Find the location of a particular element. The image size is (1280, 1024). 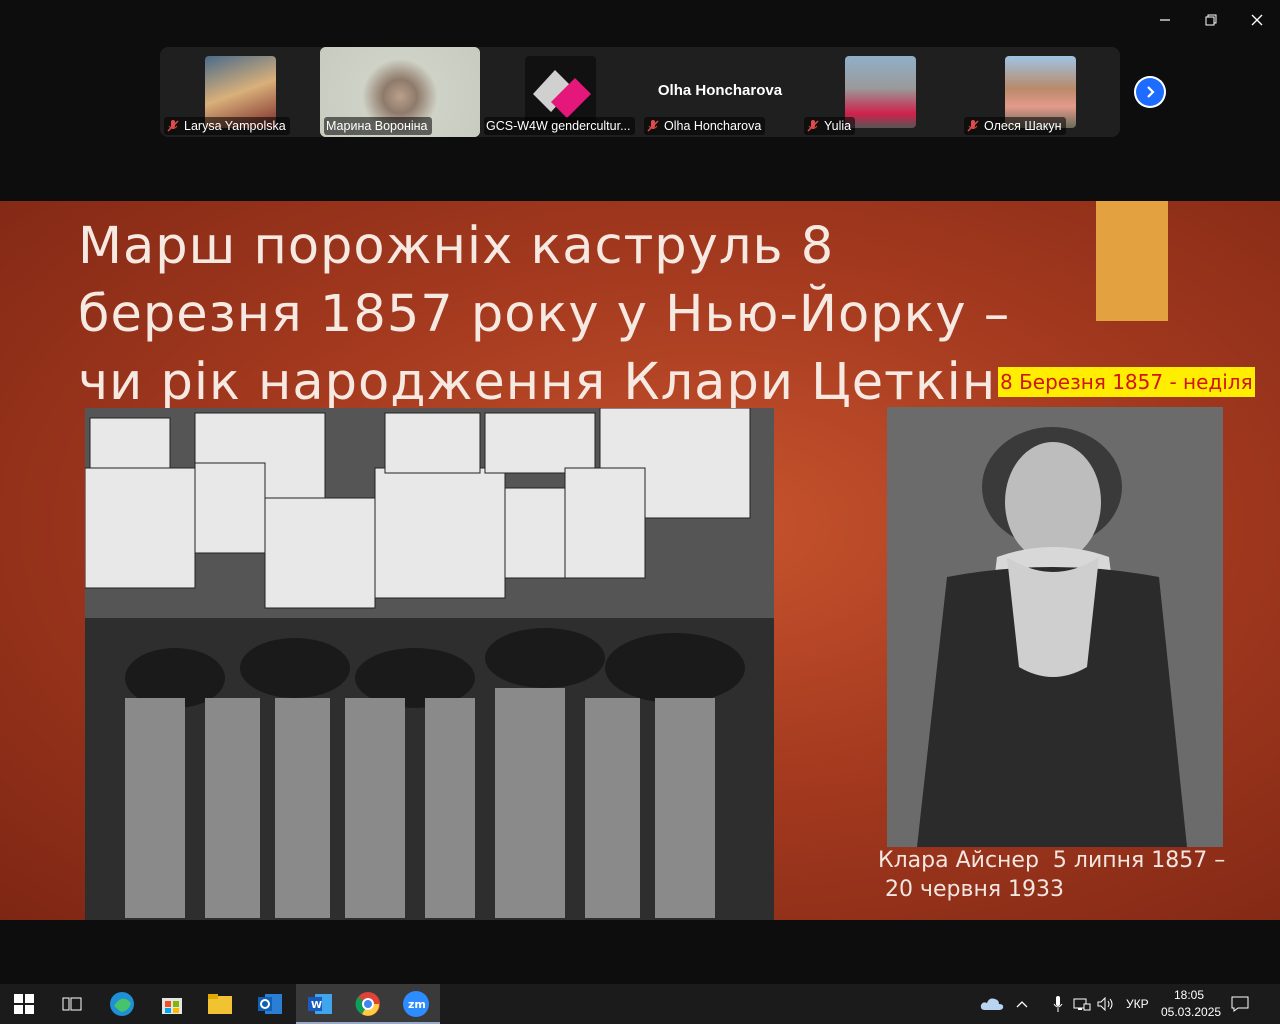

minimize-icon is located at coordinates (1165, 20).